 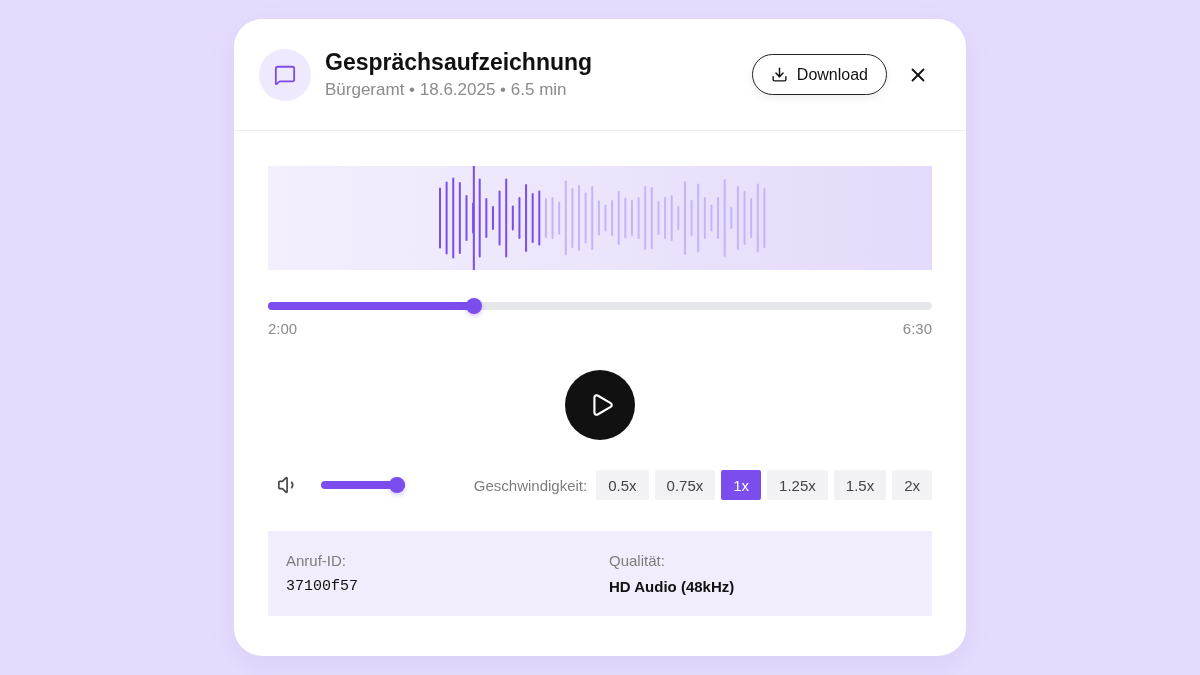 I want to click on detail-value: 37100f57, so click(x=322, y=586).